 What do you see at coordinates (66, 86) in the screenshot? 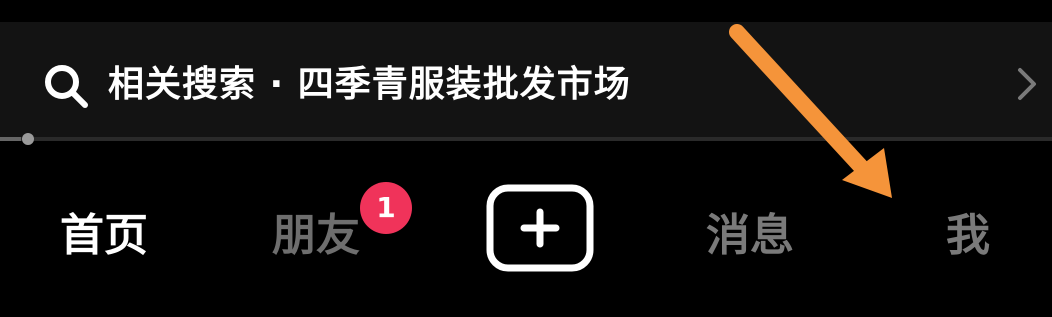
I see `search-icon` at bounding box center [66, 86].